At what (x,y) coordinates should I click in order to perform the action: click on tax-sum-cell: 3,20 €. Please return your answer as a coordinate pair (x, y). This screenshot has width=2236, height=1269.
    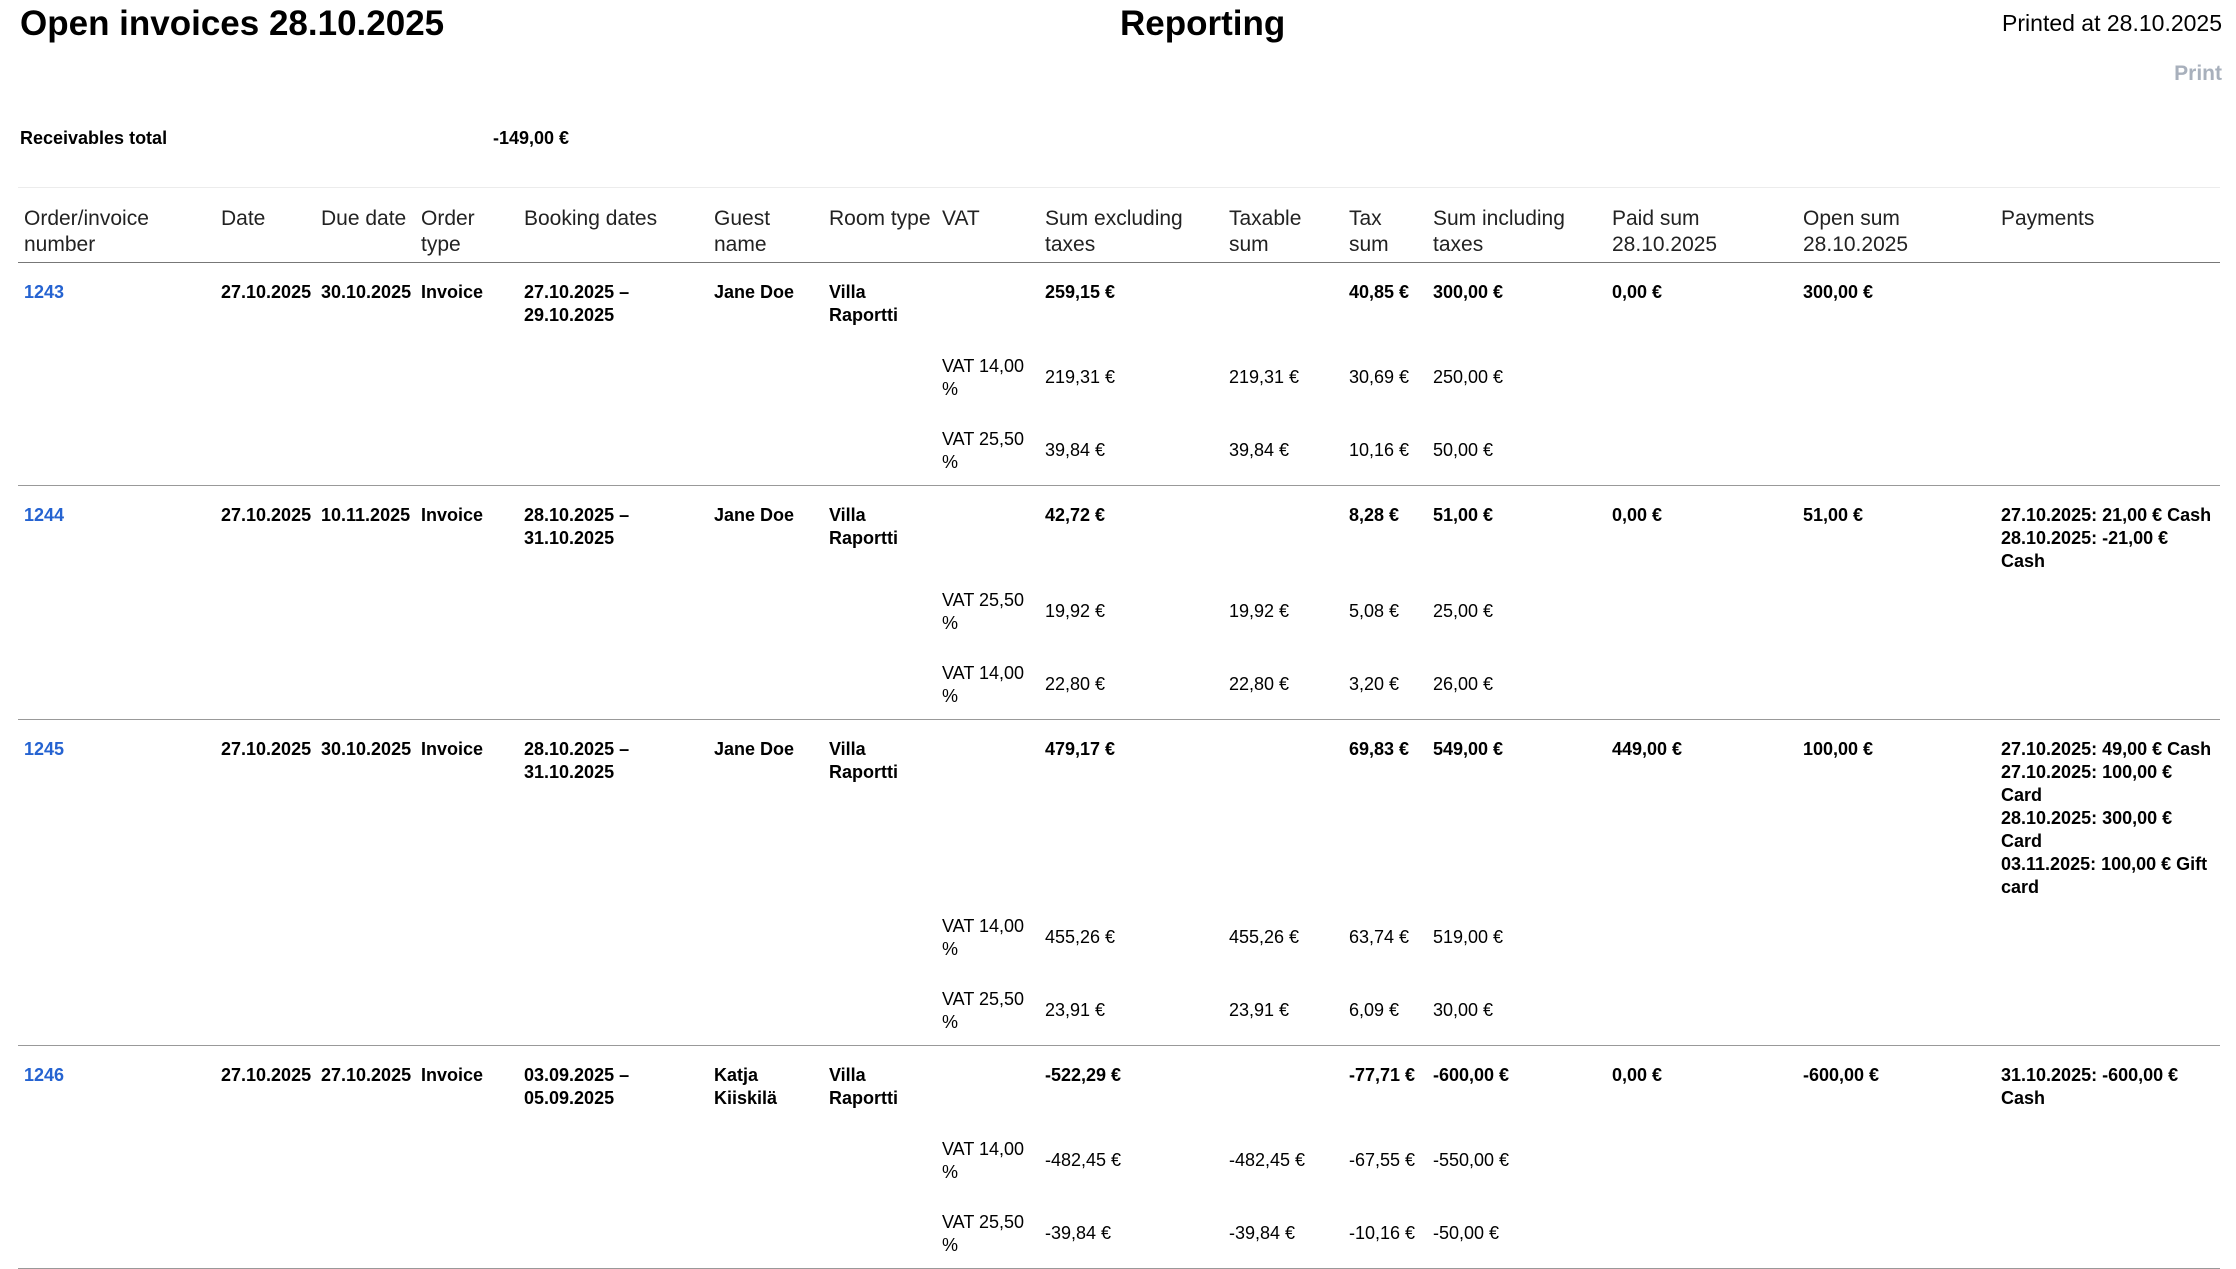
    Looking at the image, I should click on (1385, 683).